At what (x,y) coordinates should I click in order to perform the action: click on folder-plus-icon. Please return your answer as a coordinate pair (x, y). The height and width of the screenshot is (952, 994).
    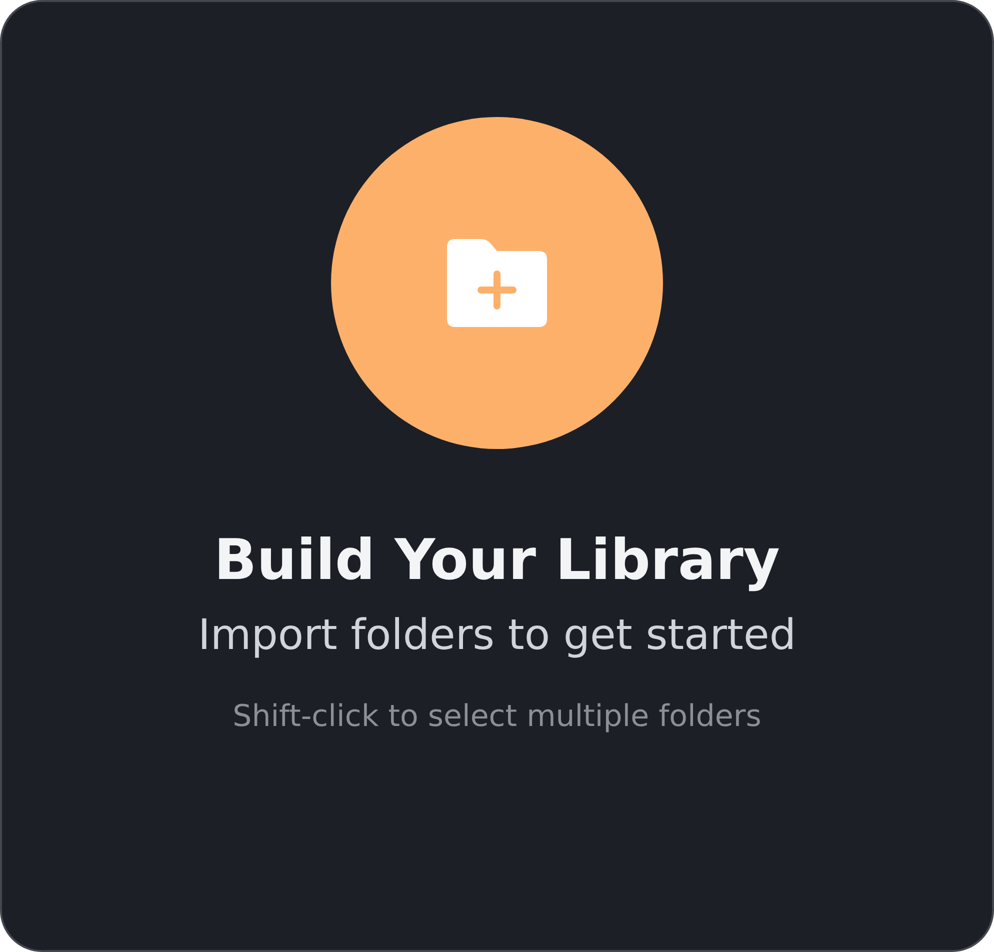
    Looking at the image, I should click on (497, 283).